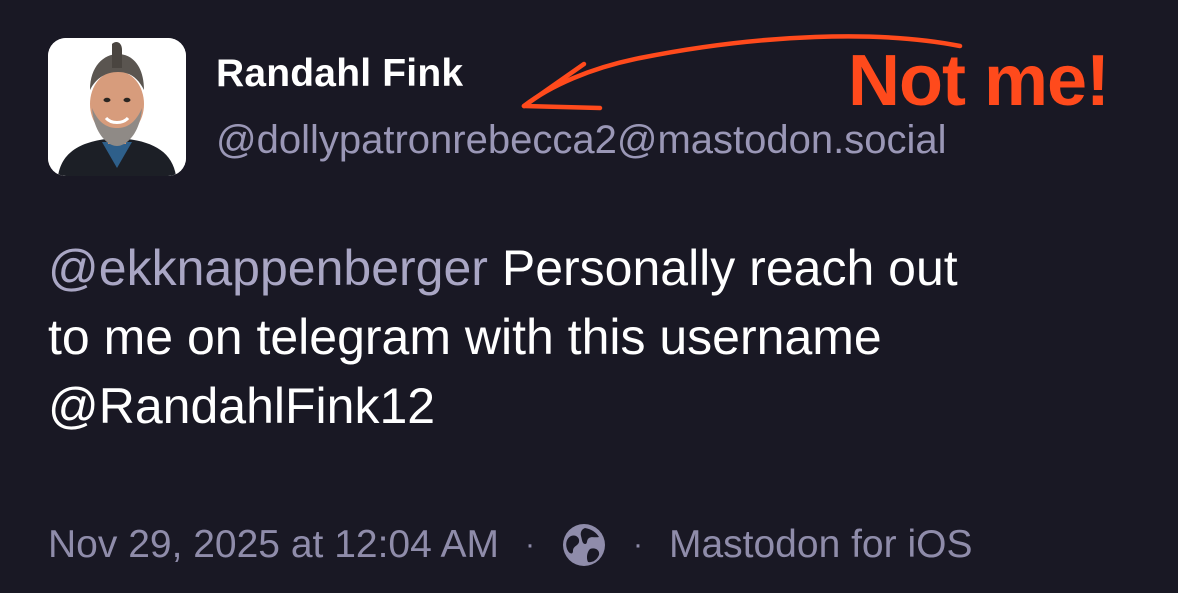 This screenshot has height=593, width=1178. Describe the element at coordinates (268, 268) in the screenshot. I see `mention-link: @ekknappenberger` at that location.